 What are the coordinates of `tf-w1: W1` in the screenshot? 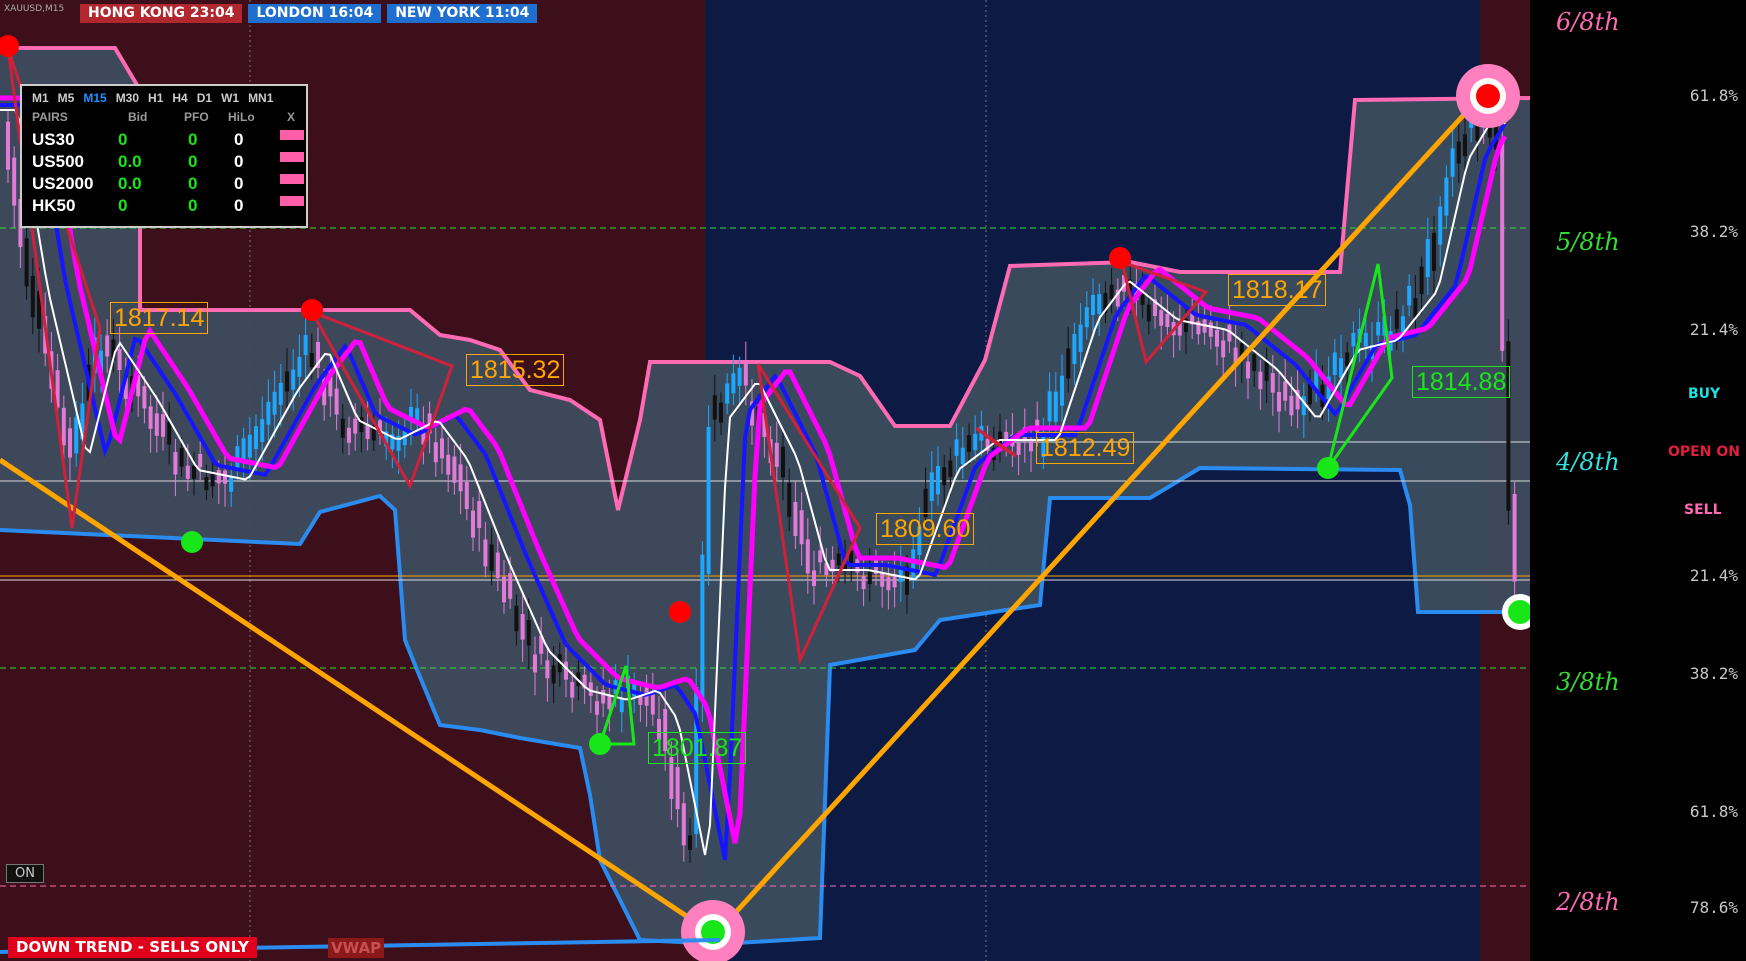 It's located at (230, 98).